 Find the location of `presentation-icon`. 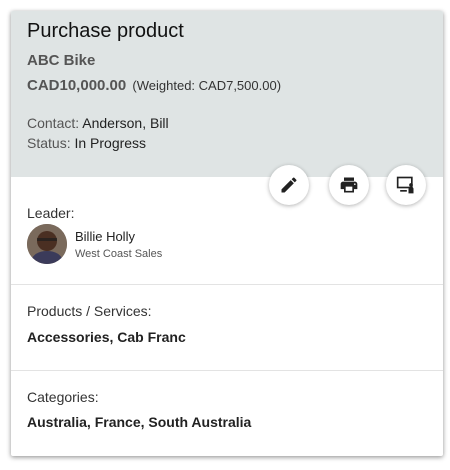

presentation-icon is located at coordinates (405, 185).